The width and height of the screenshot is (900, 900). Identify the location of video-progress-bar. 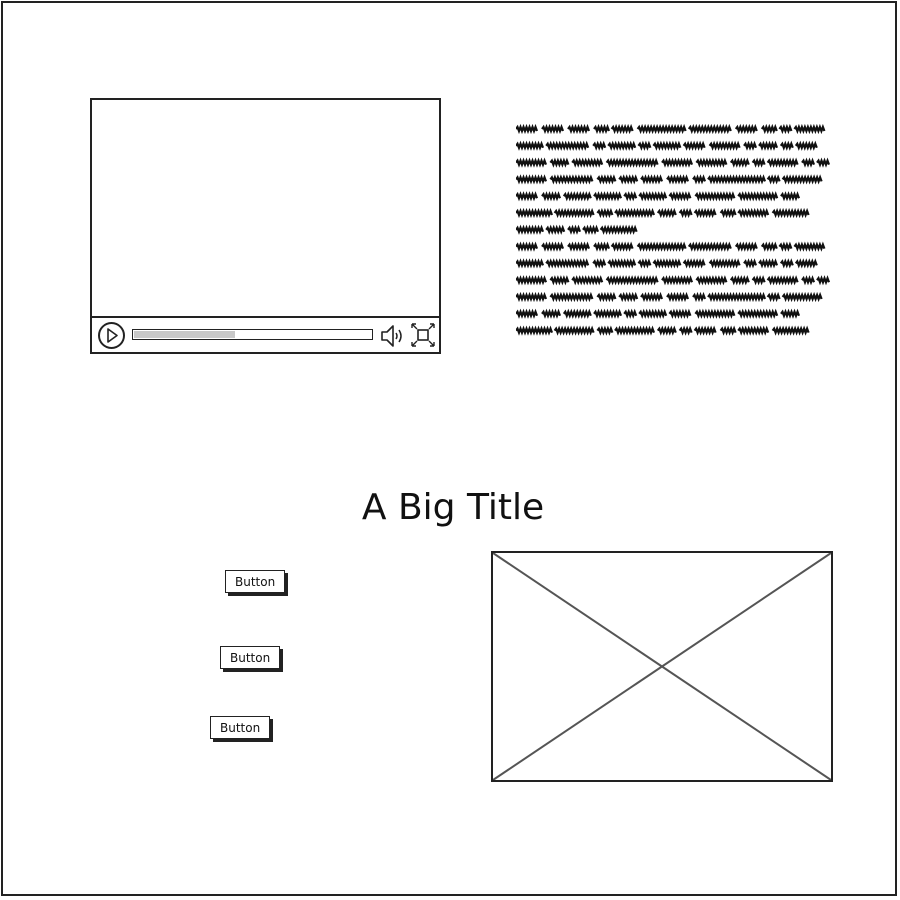
(252, 334).